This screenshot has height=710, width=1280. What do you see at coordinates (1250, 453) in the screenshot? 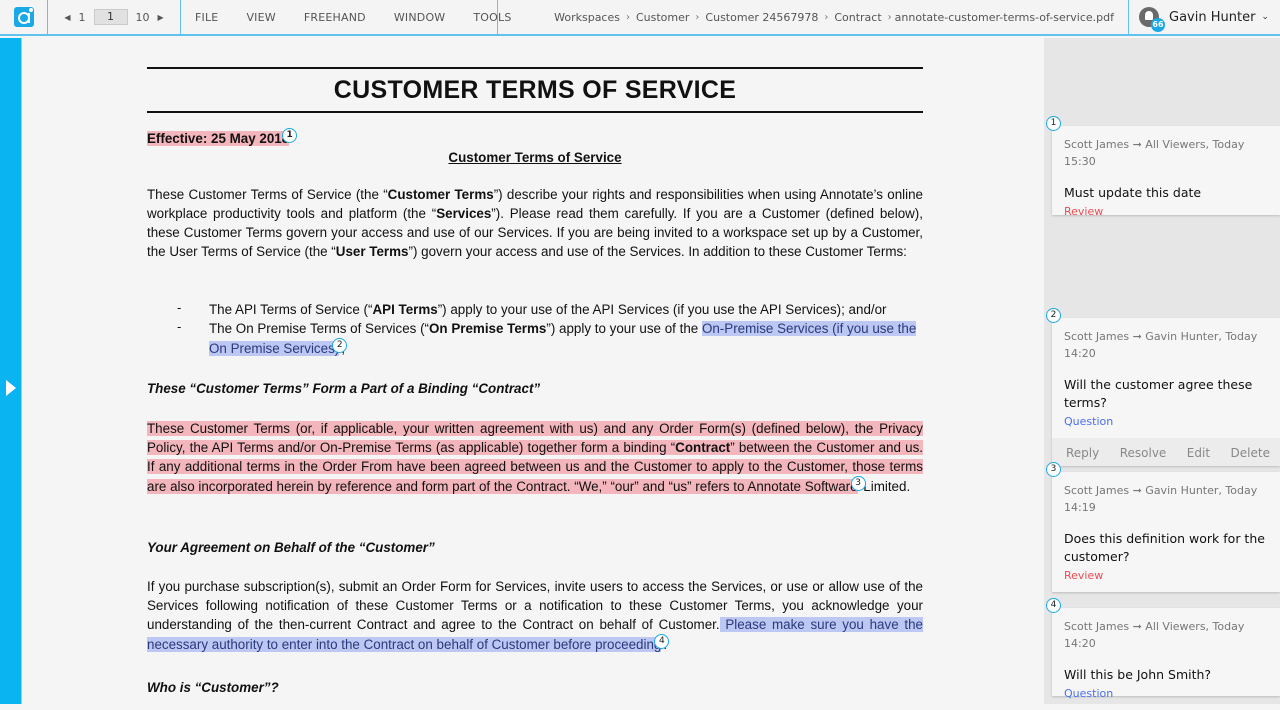
I see `delete-button: Delete` at bounding box center [1250, 453].